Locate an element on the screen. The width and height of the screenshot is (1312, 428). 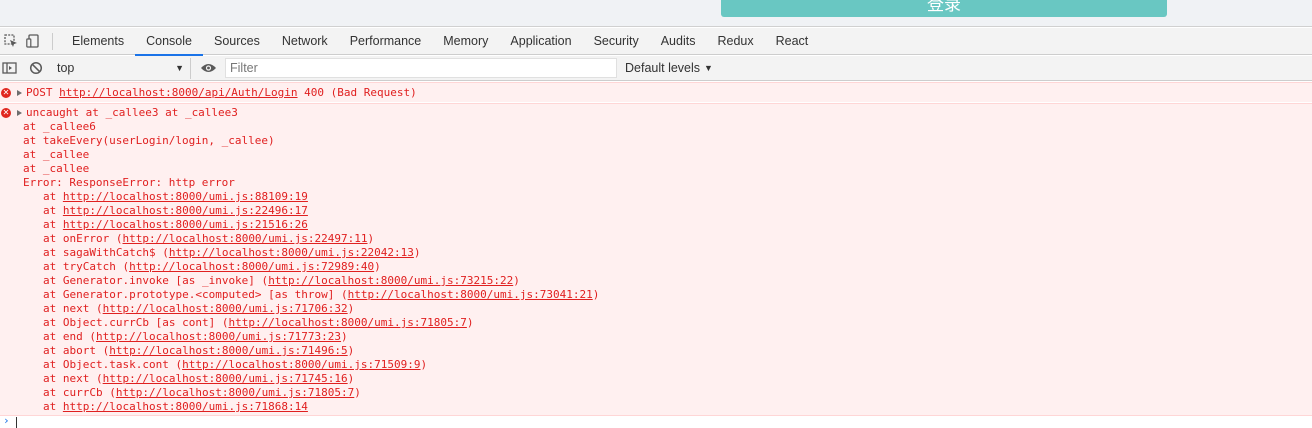
stack-frame-url: http://localhost:8000/umi.js:88109:19 is located at coordinates (185, 196).